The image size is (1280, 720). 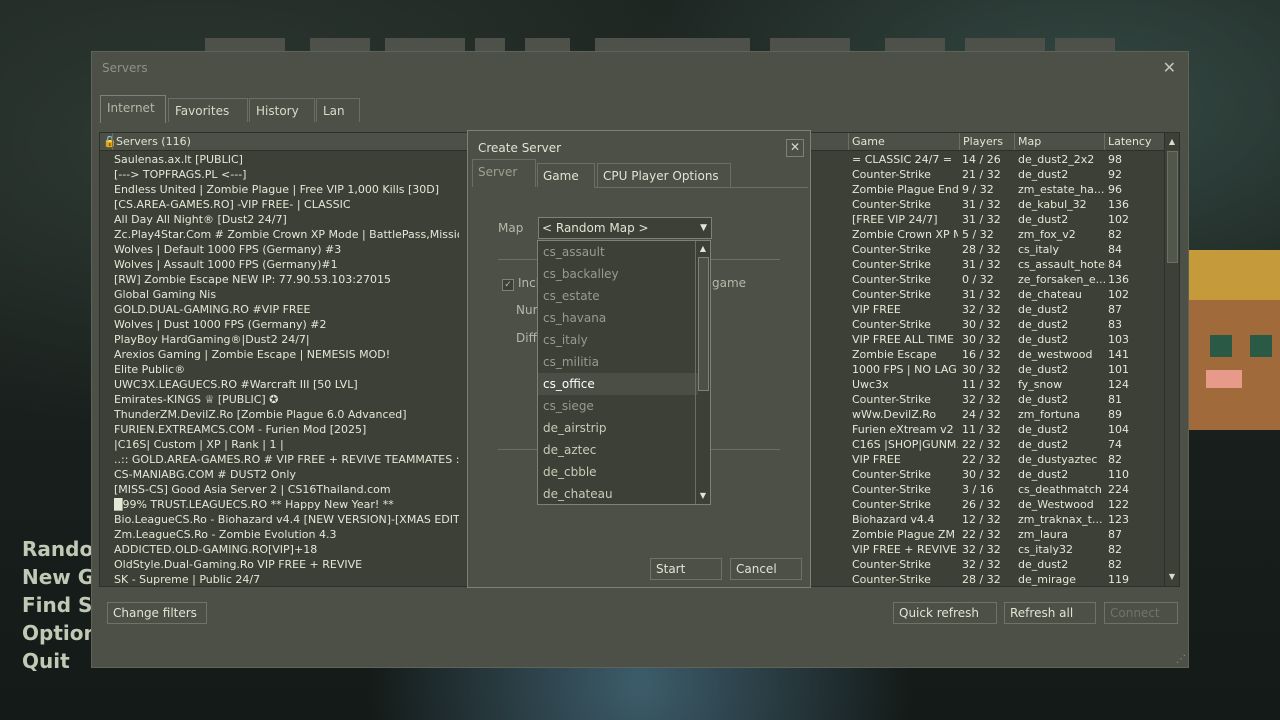 What do you see at coordinates (196, 399) in the screenshot?
I see `server-name-cell: Emirates-KINGS ♕ [PUBLIC] ✪` at bounding box center [196, 399].